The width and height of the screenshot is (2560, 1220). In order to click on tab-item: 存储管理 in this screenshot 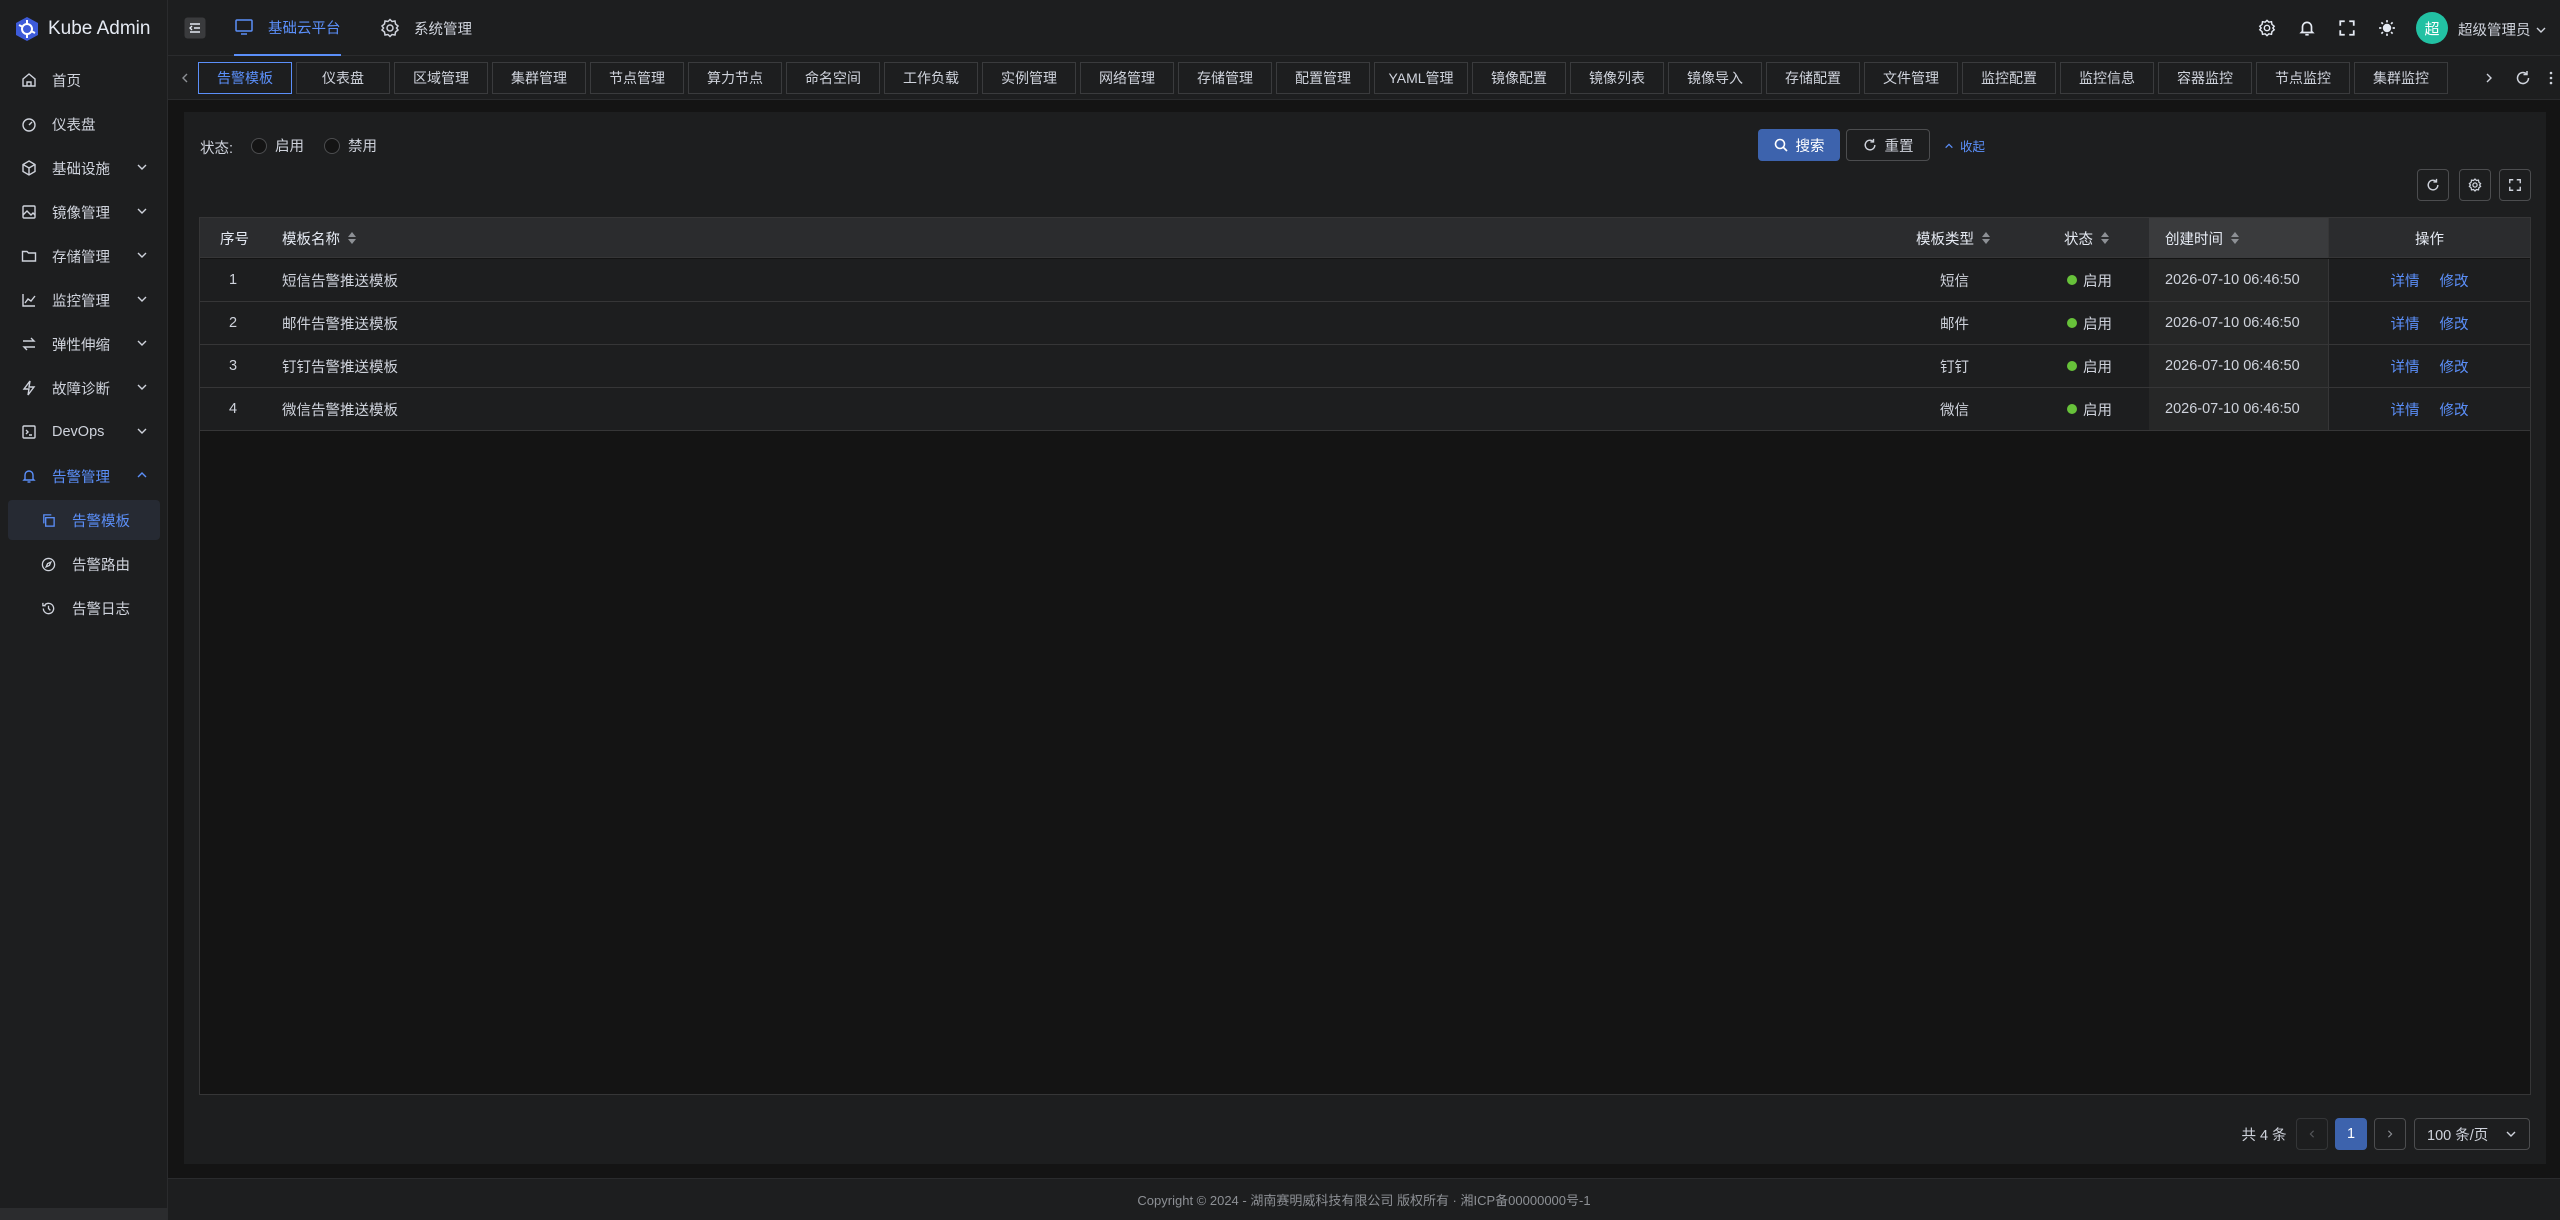, I will do `click(1225, 78)`.